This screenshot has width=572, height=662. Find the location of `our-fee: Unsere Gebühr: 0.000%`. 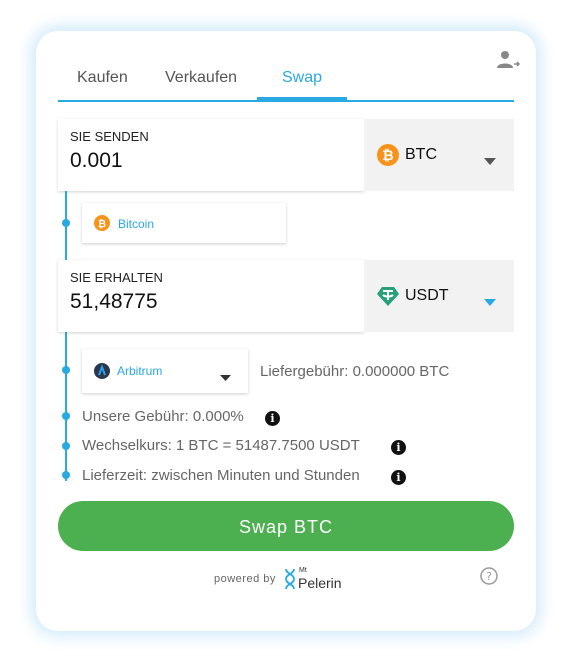

our-fee: Unsere Gebühr: 0.000% is located at coordinates (163, 416).